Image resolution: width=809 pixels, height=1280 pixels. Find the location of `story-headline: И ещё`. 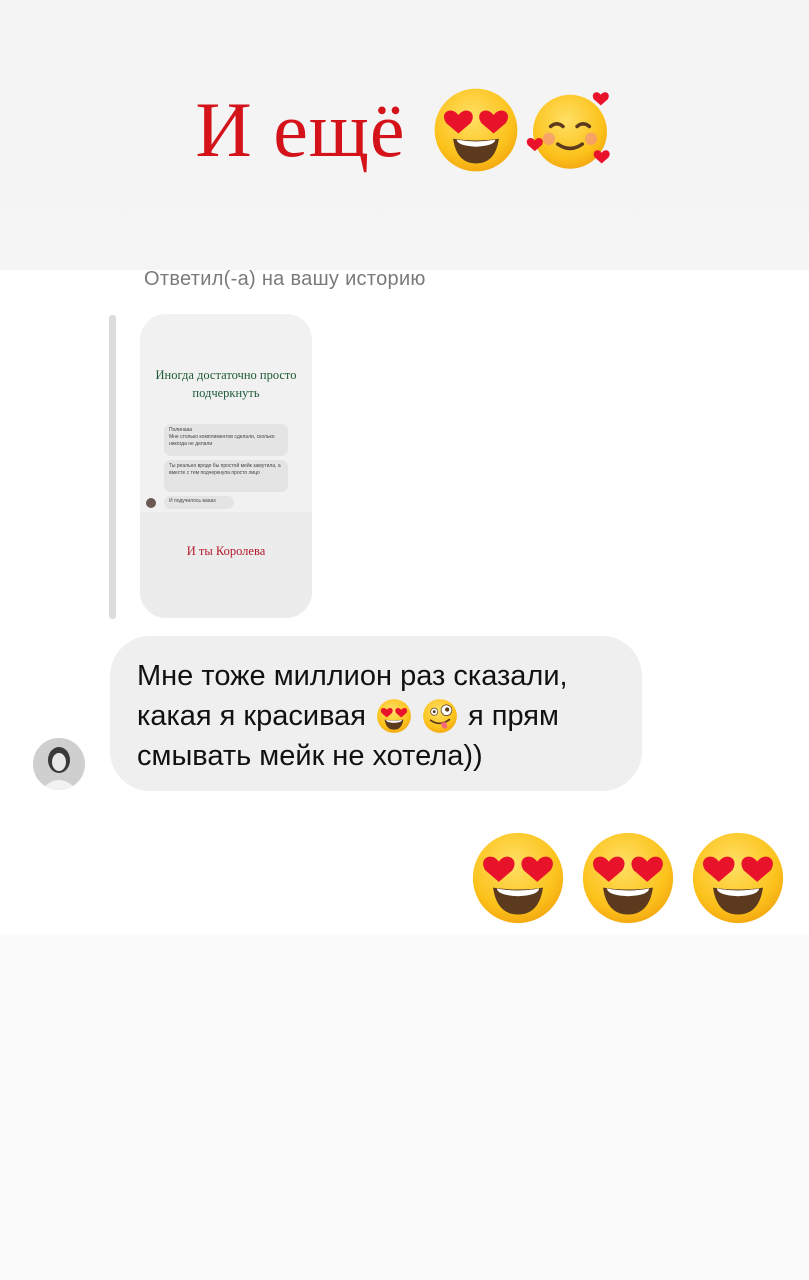

story-headline: И ещё is located at coordinates (404, 130).